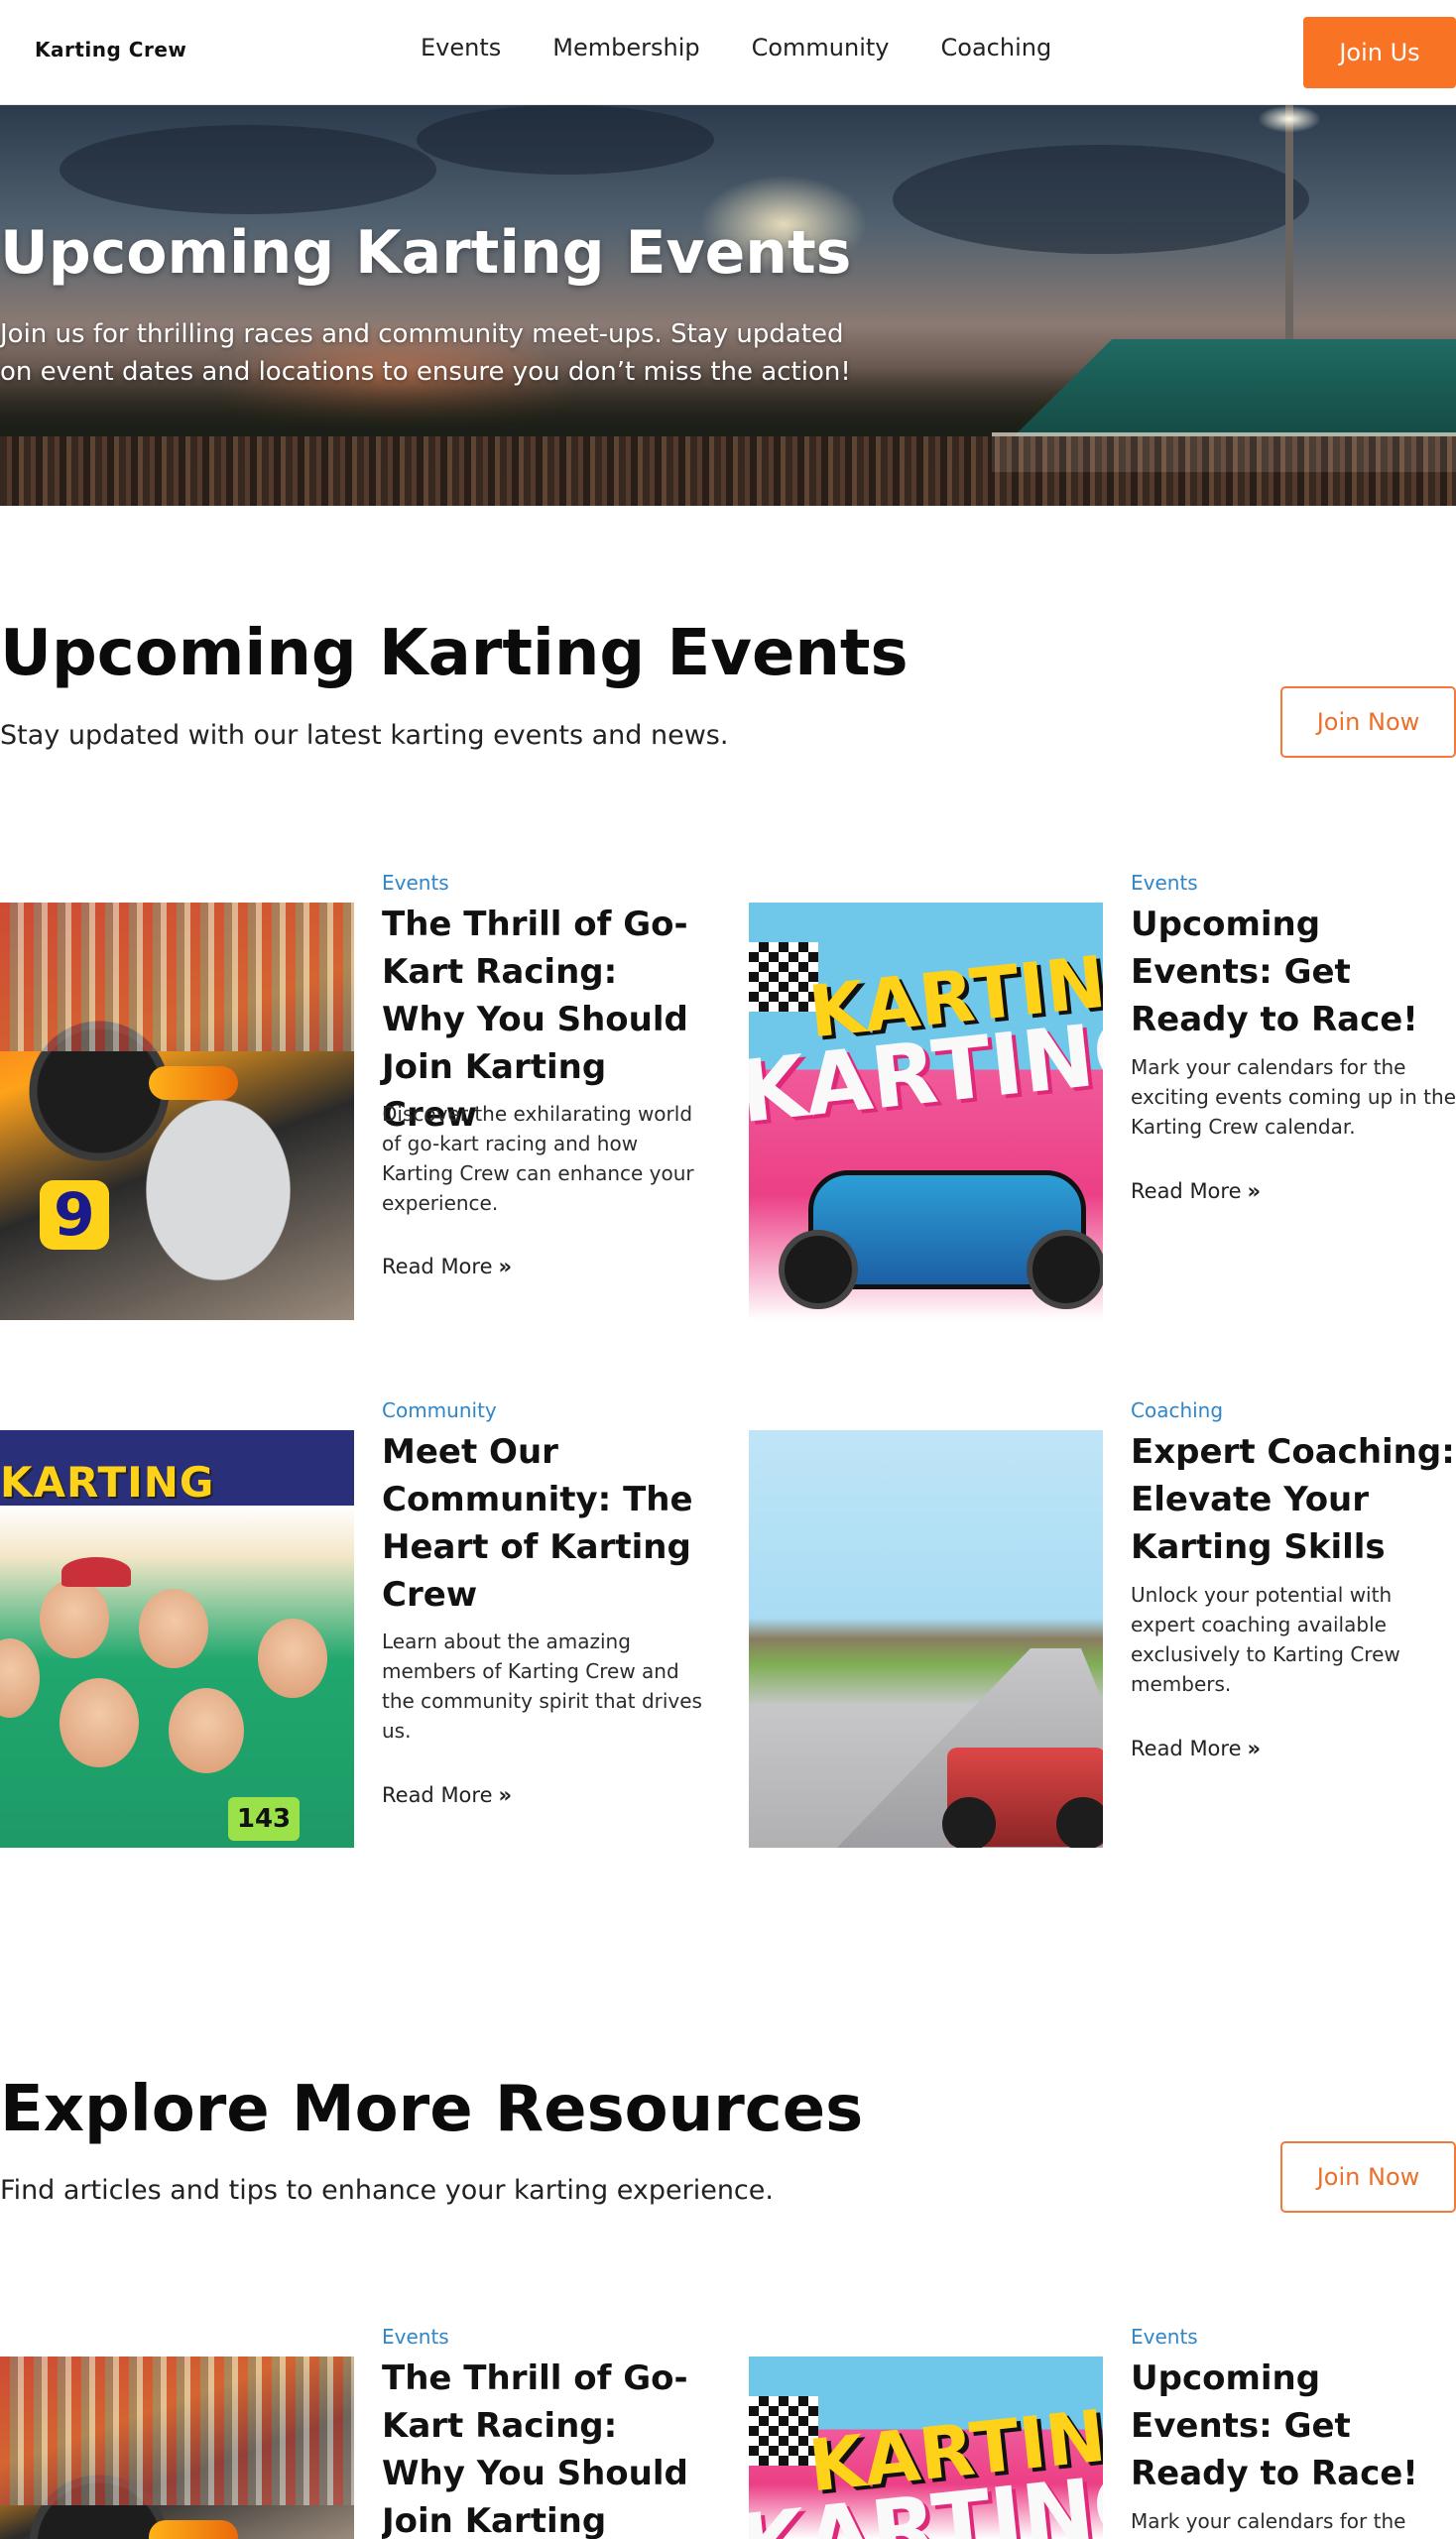 Image resolution: width=1456 pixels, height=2539 pixels. Describe the element at coordinates (74, 1215) in the screenshot. I see `kart-number: 9` at that location.